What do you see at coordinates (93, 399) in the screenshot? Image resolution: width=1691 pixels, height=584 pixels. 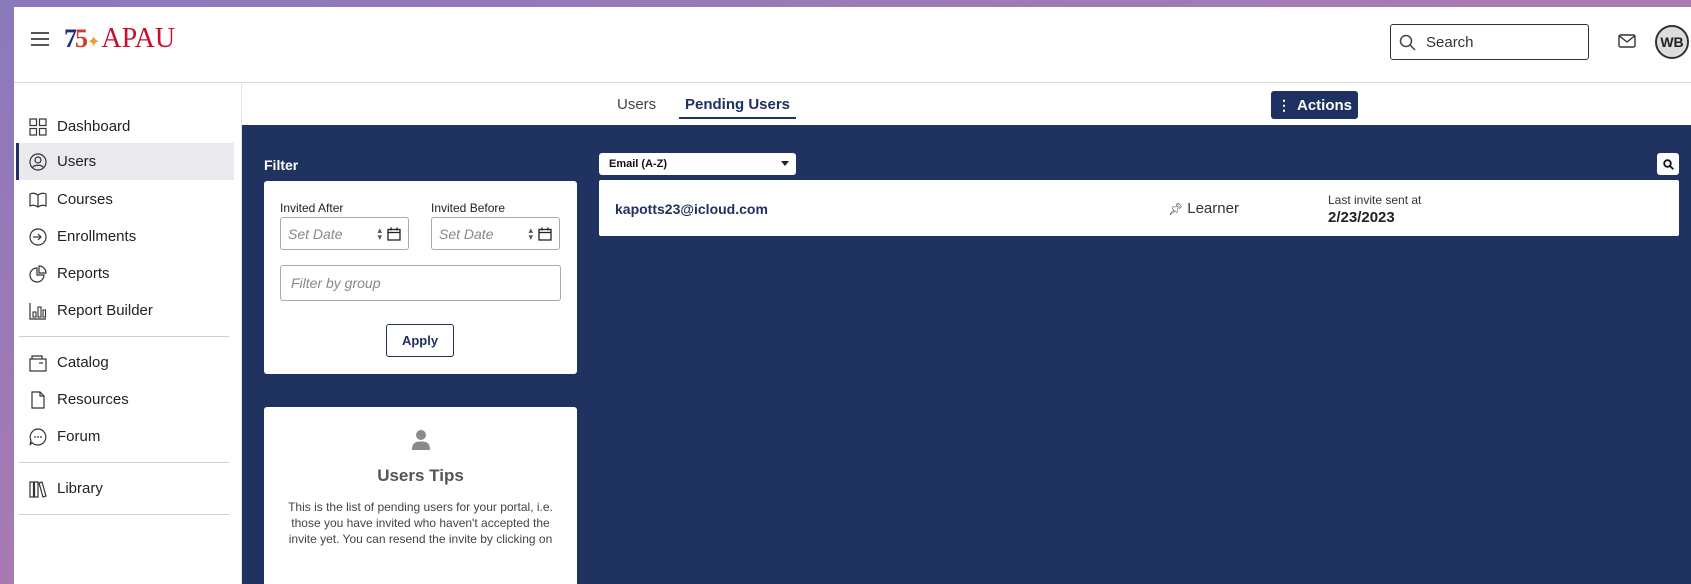 I see `sidebar-item-label: Resources` at bounding box center [93, 399].